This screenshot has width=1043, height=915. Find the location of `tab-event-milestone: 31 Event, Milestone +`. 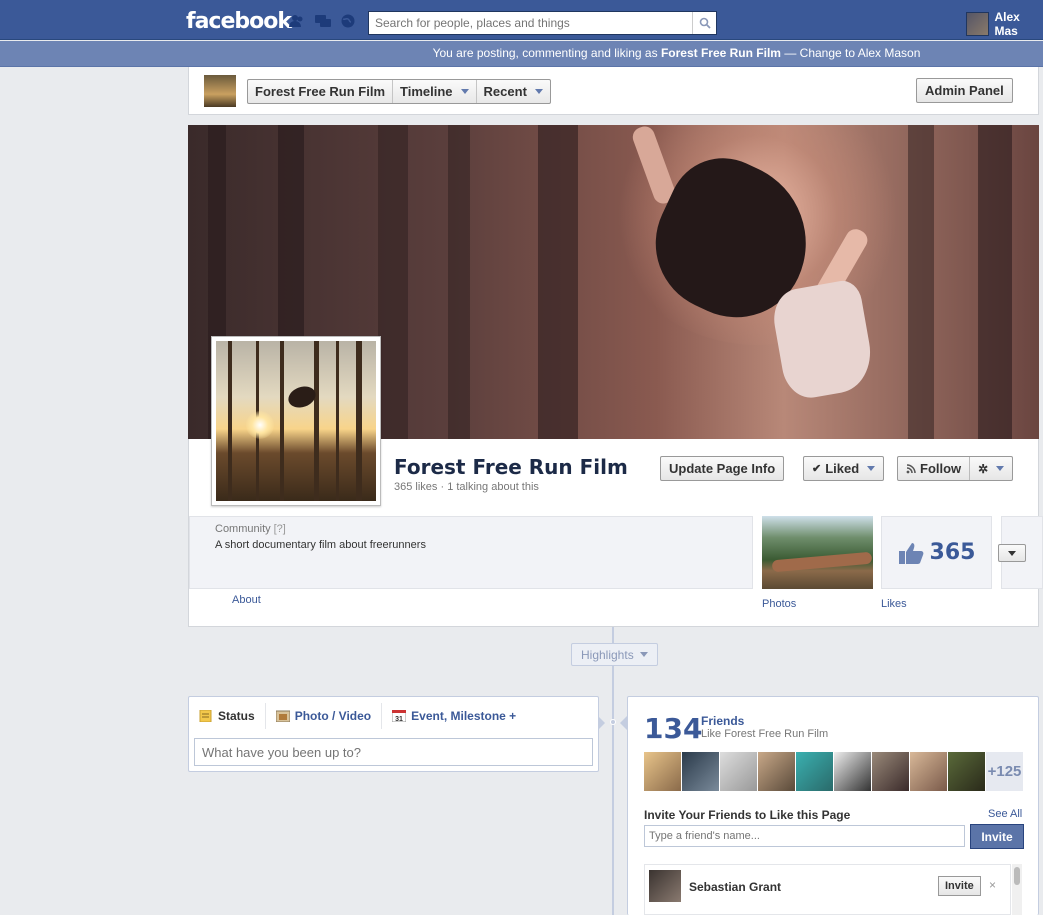

tab-event-milestone: 31 Event, Milestone + is located at coordinates (454, 716).